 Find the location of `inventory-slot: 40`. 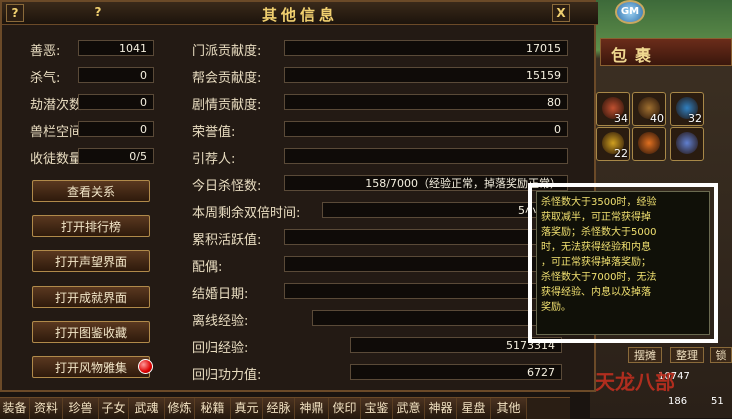

inventory-slot: 40 is located at coordinates (649, 109).